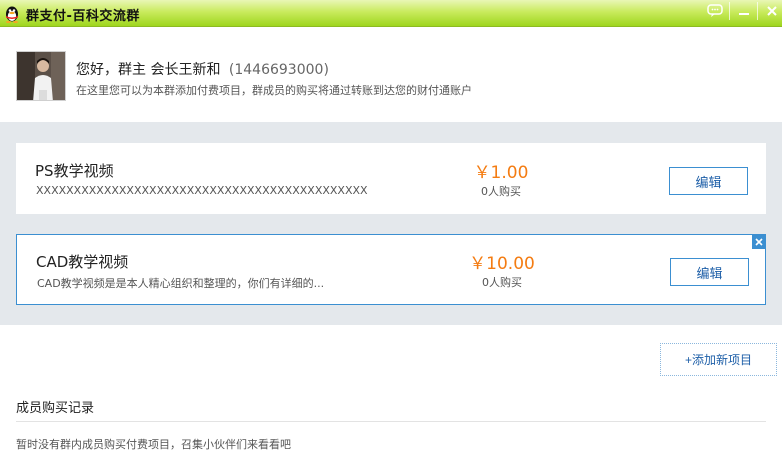  I want to click on qq-penguin-icon, so click(12, 13).